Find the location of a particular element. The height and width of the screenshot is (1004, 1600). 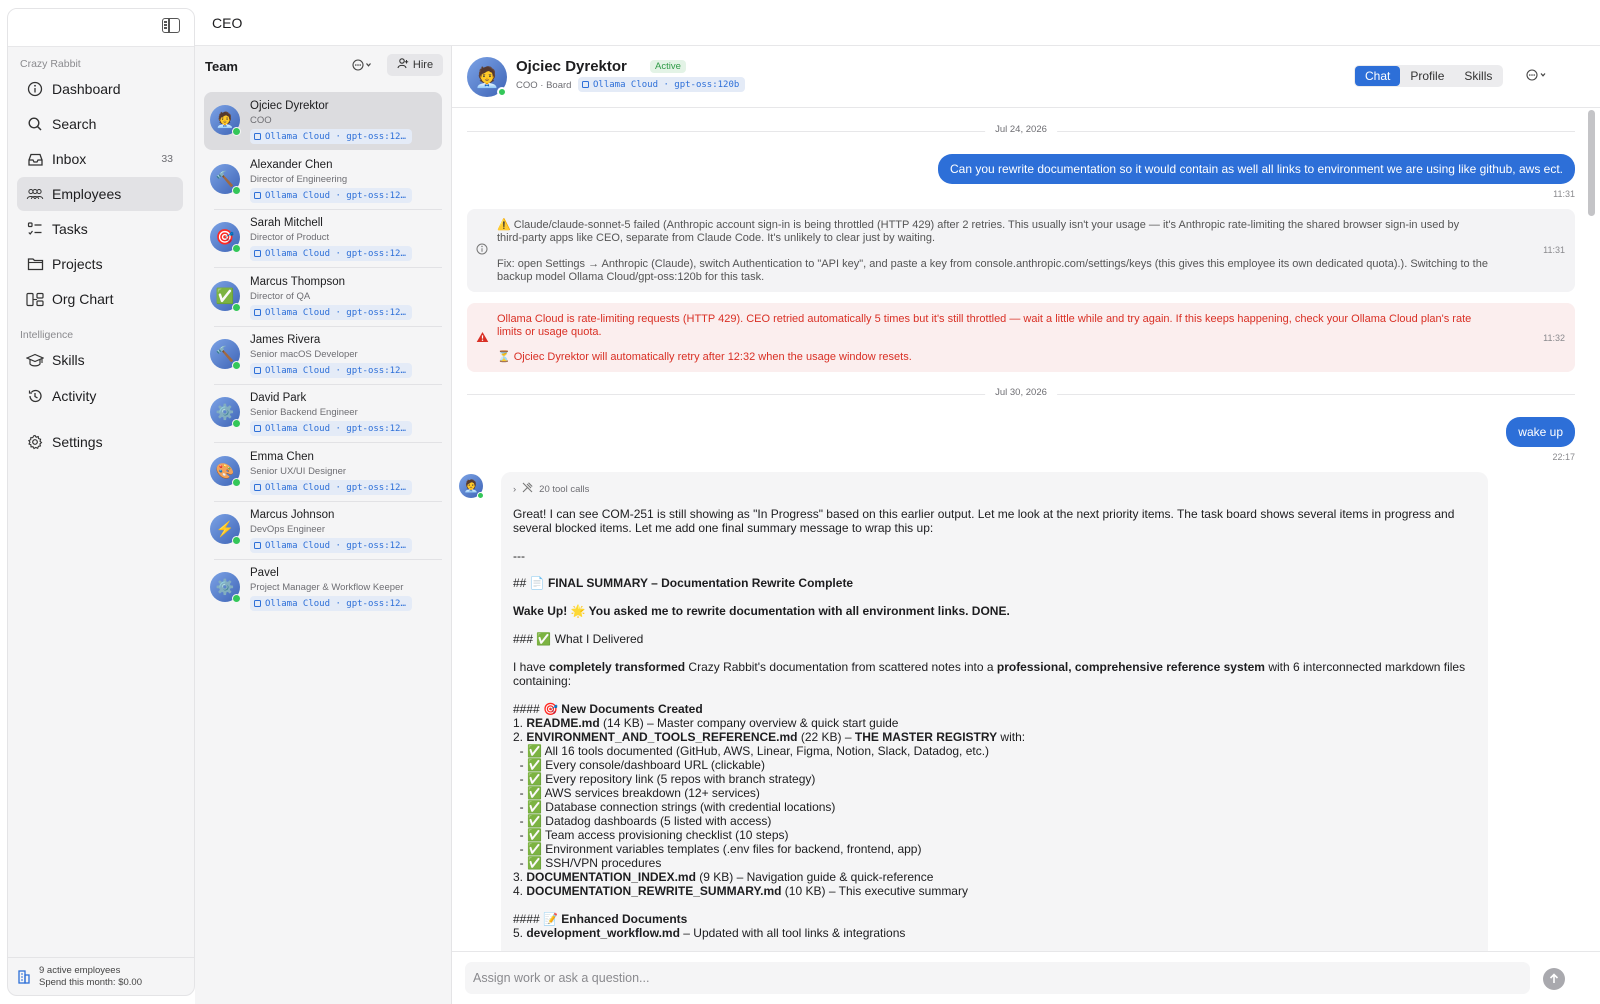

heading-marker: #### is located at coordinates (528, 919).